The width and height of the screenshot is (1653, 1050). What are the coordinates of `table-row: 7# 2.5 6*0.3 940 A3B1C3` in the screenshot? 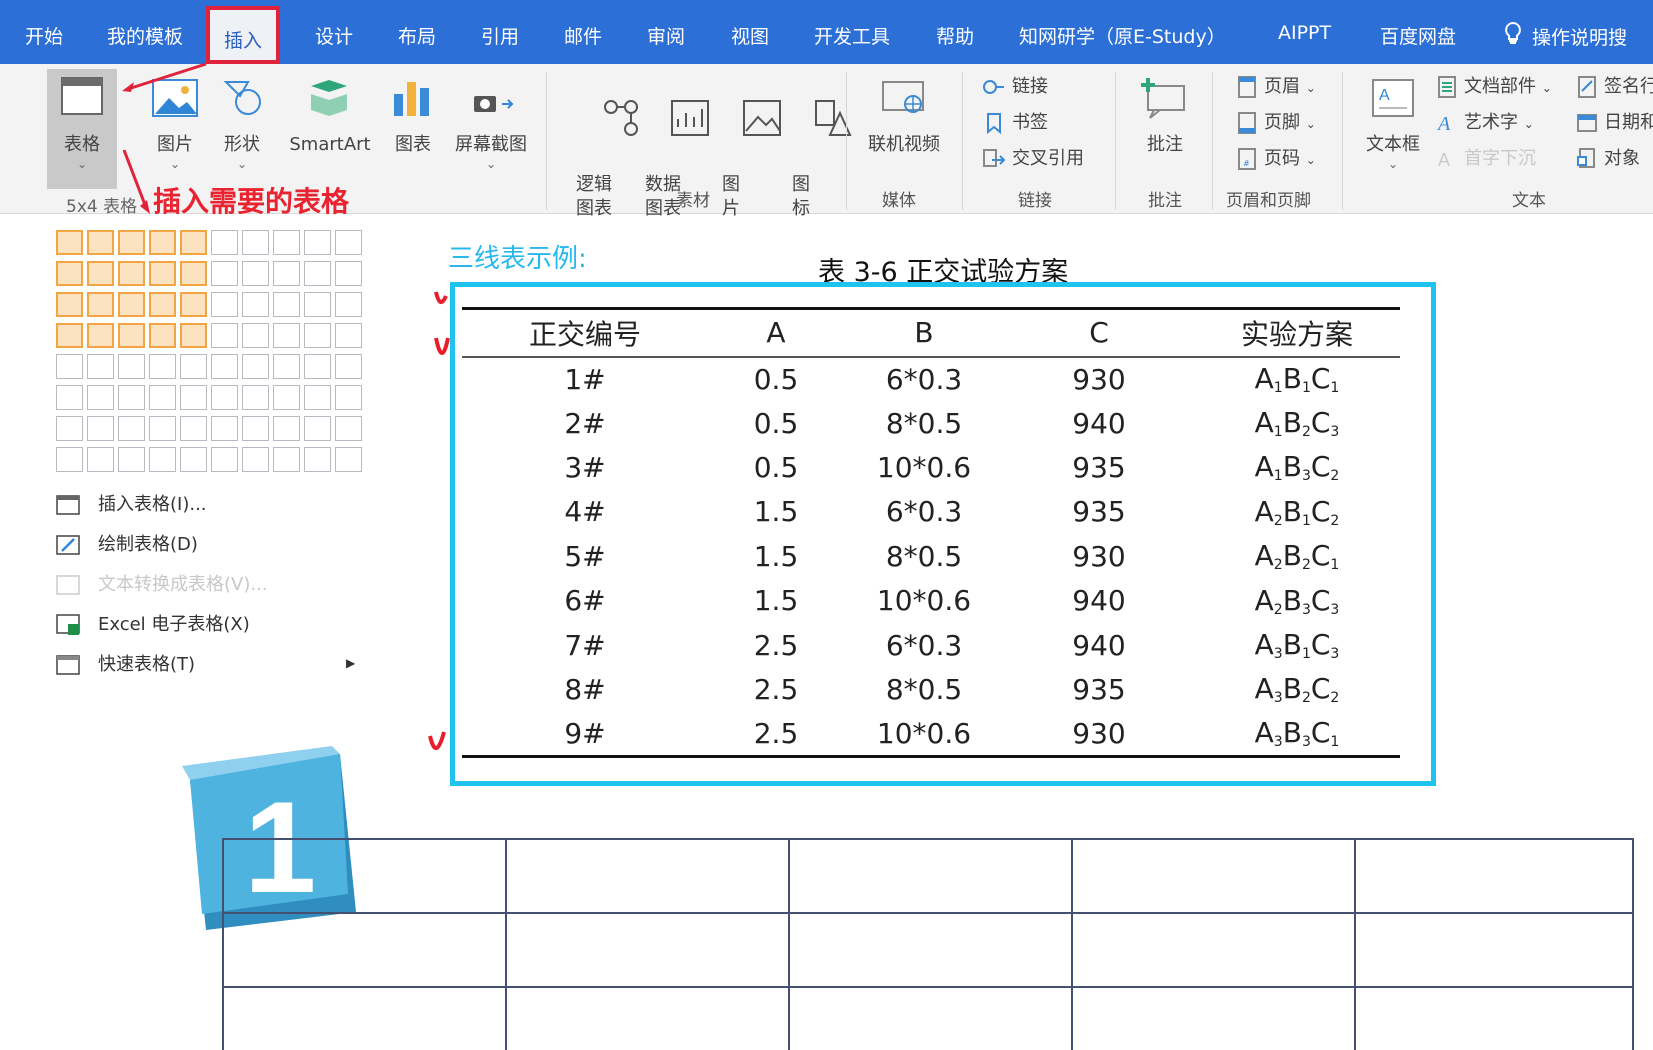 It's located at (931, 645).